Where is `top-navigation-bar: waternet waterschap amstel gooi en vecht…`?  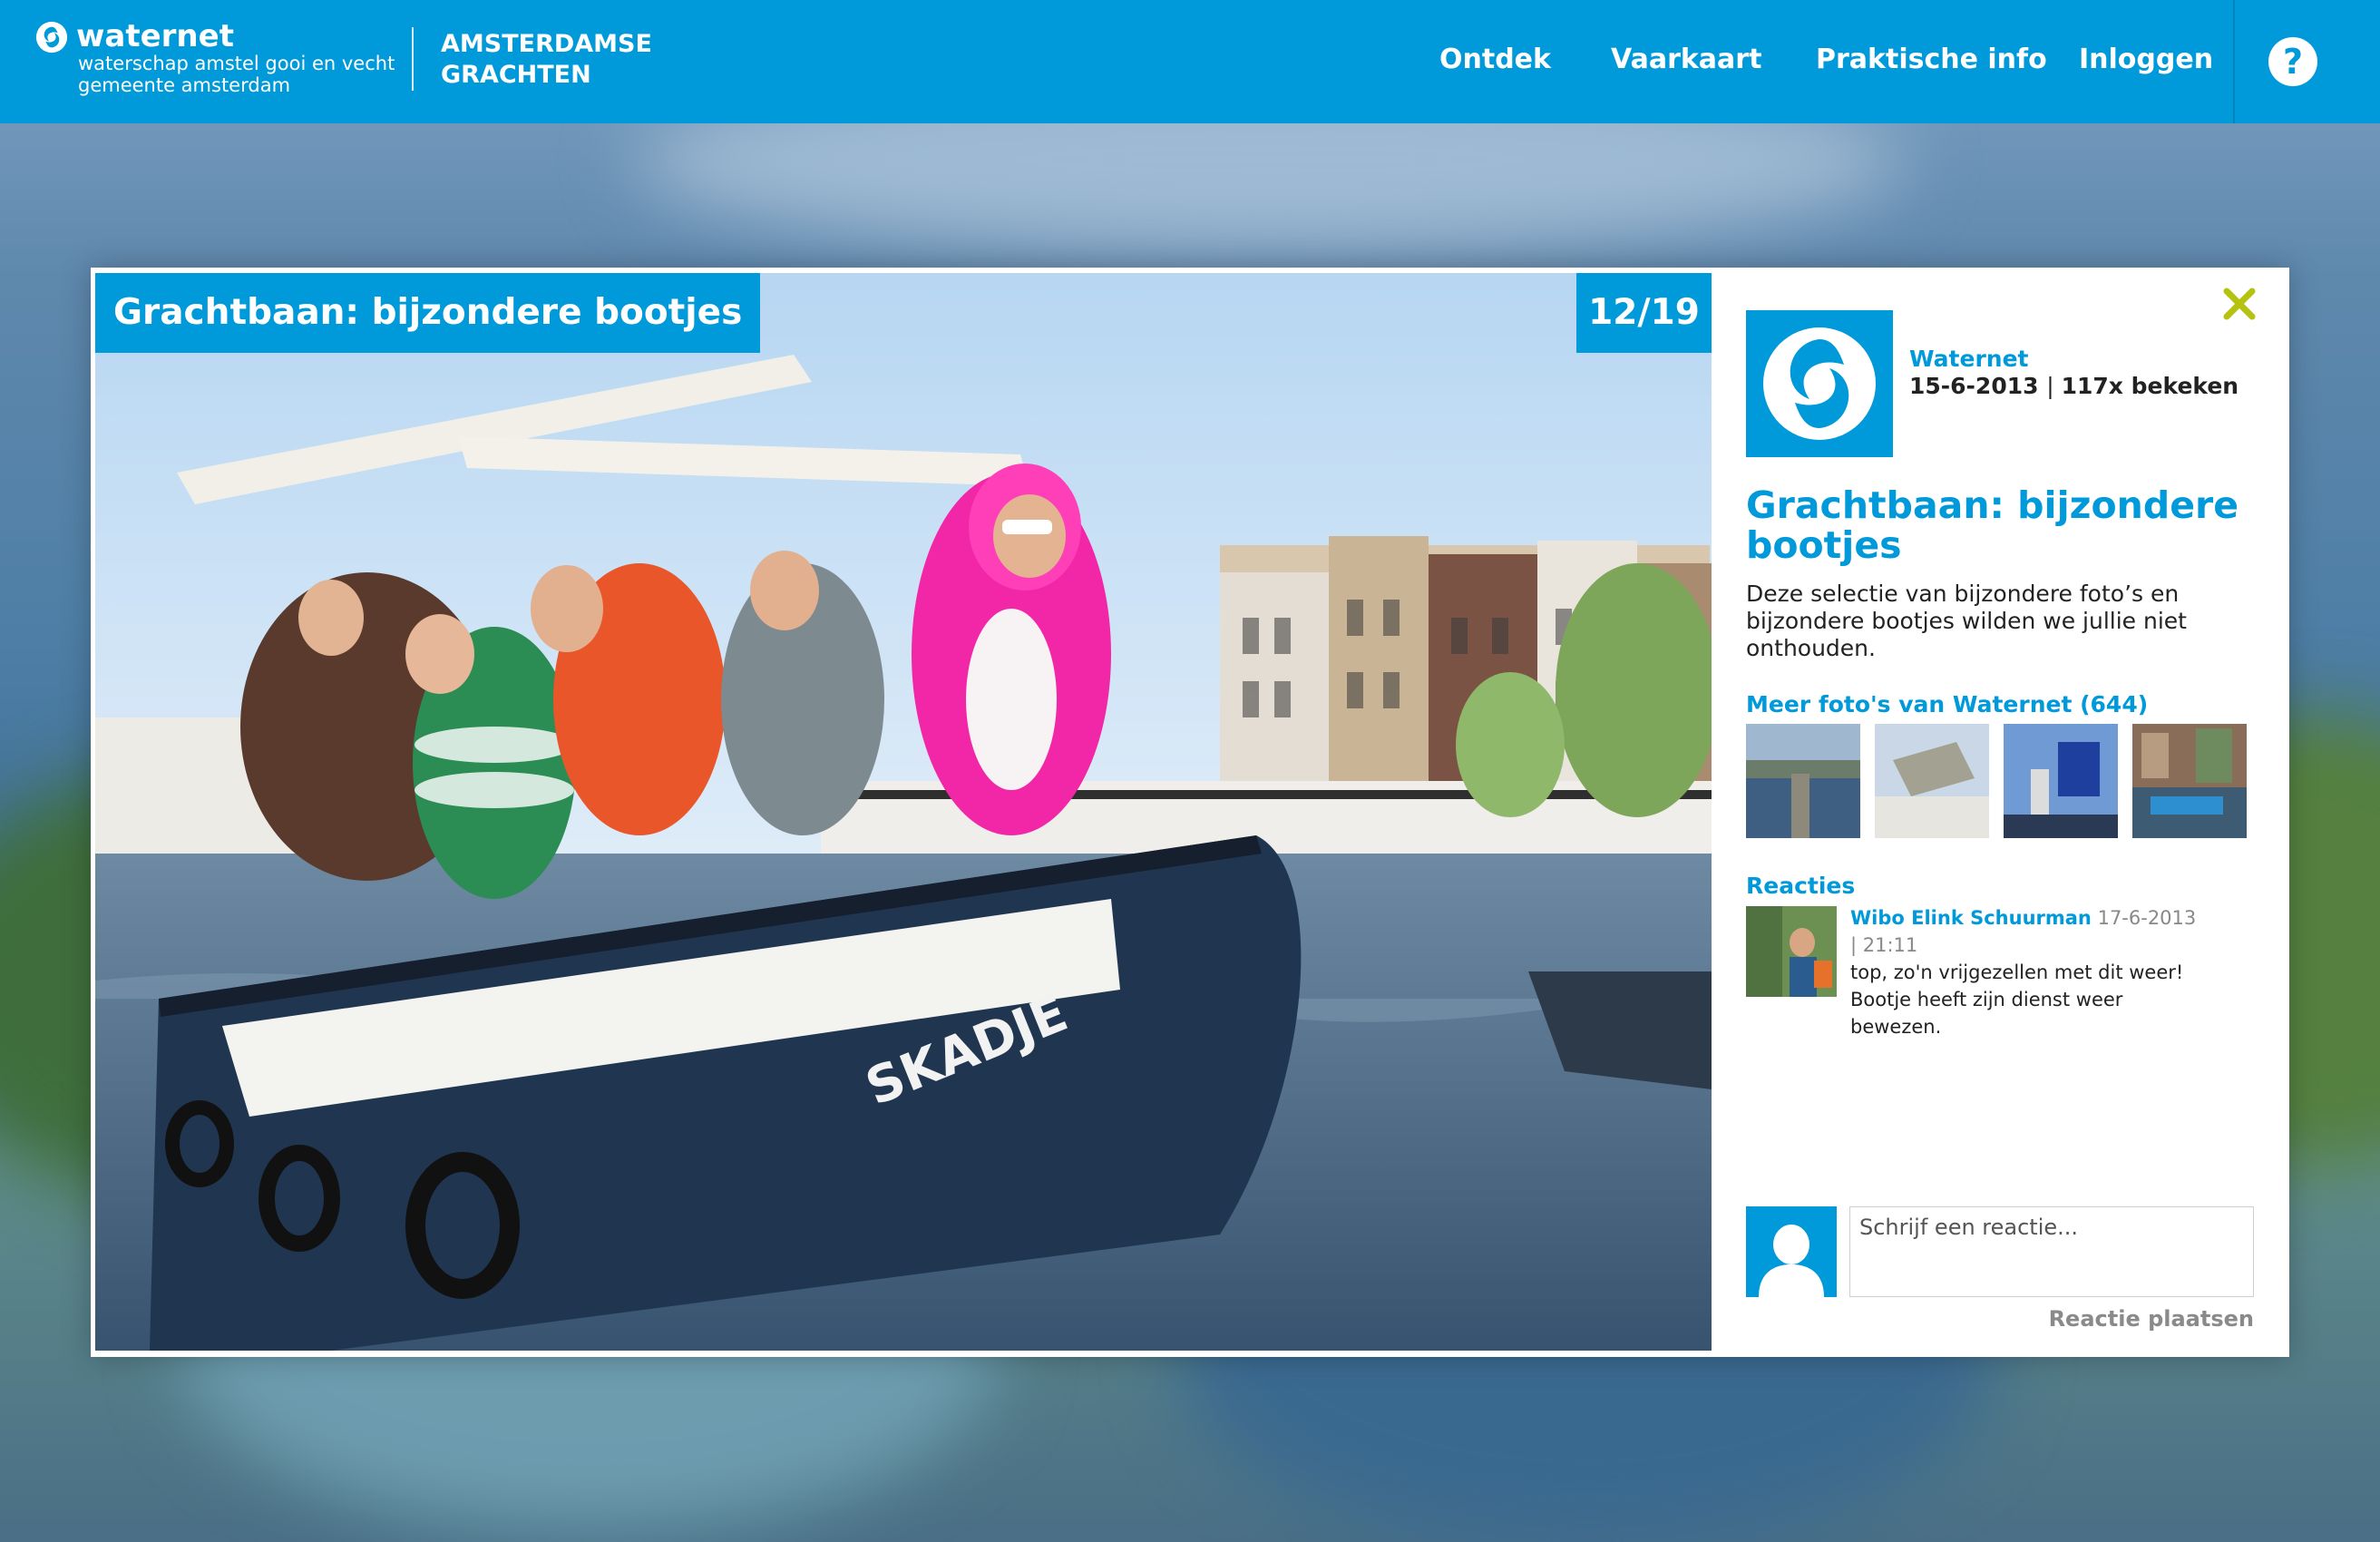 top-navigation-bar: waternet waterschap amstel gooi en vecht… is located at coordinates (1190, 62).